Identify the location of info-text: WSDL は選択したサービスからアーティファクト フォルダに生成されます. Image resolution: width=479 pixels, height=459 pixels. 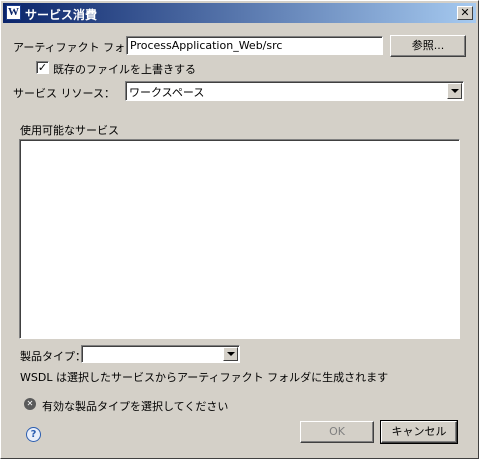
(204, 377).